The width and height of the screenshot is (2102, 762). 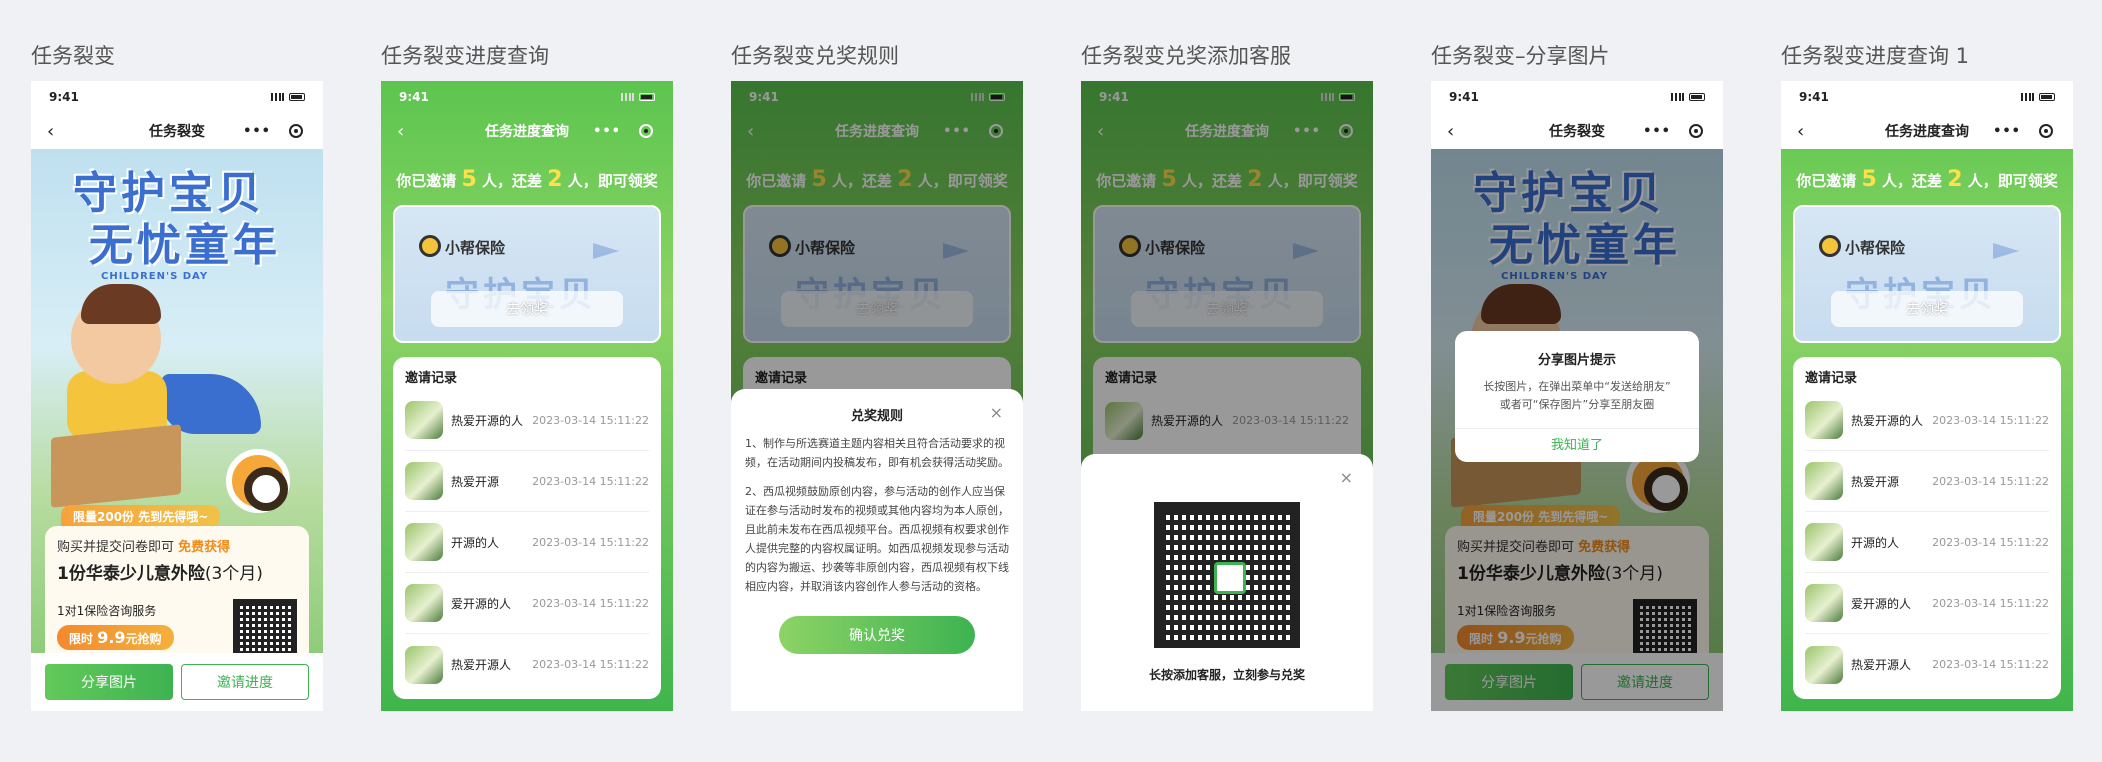 What do you see at coordinates (155, 276) in the screenshot?
I see `hero-subtitle: CHILDREN'S DAY` at bounding box center [155, 276].